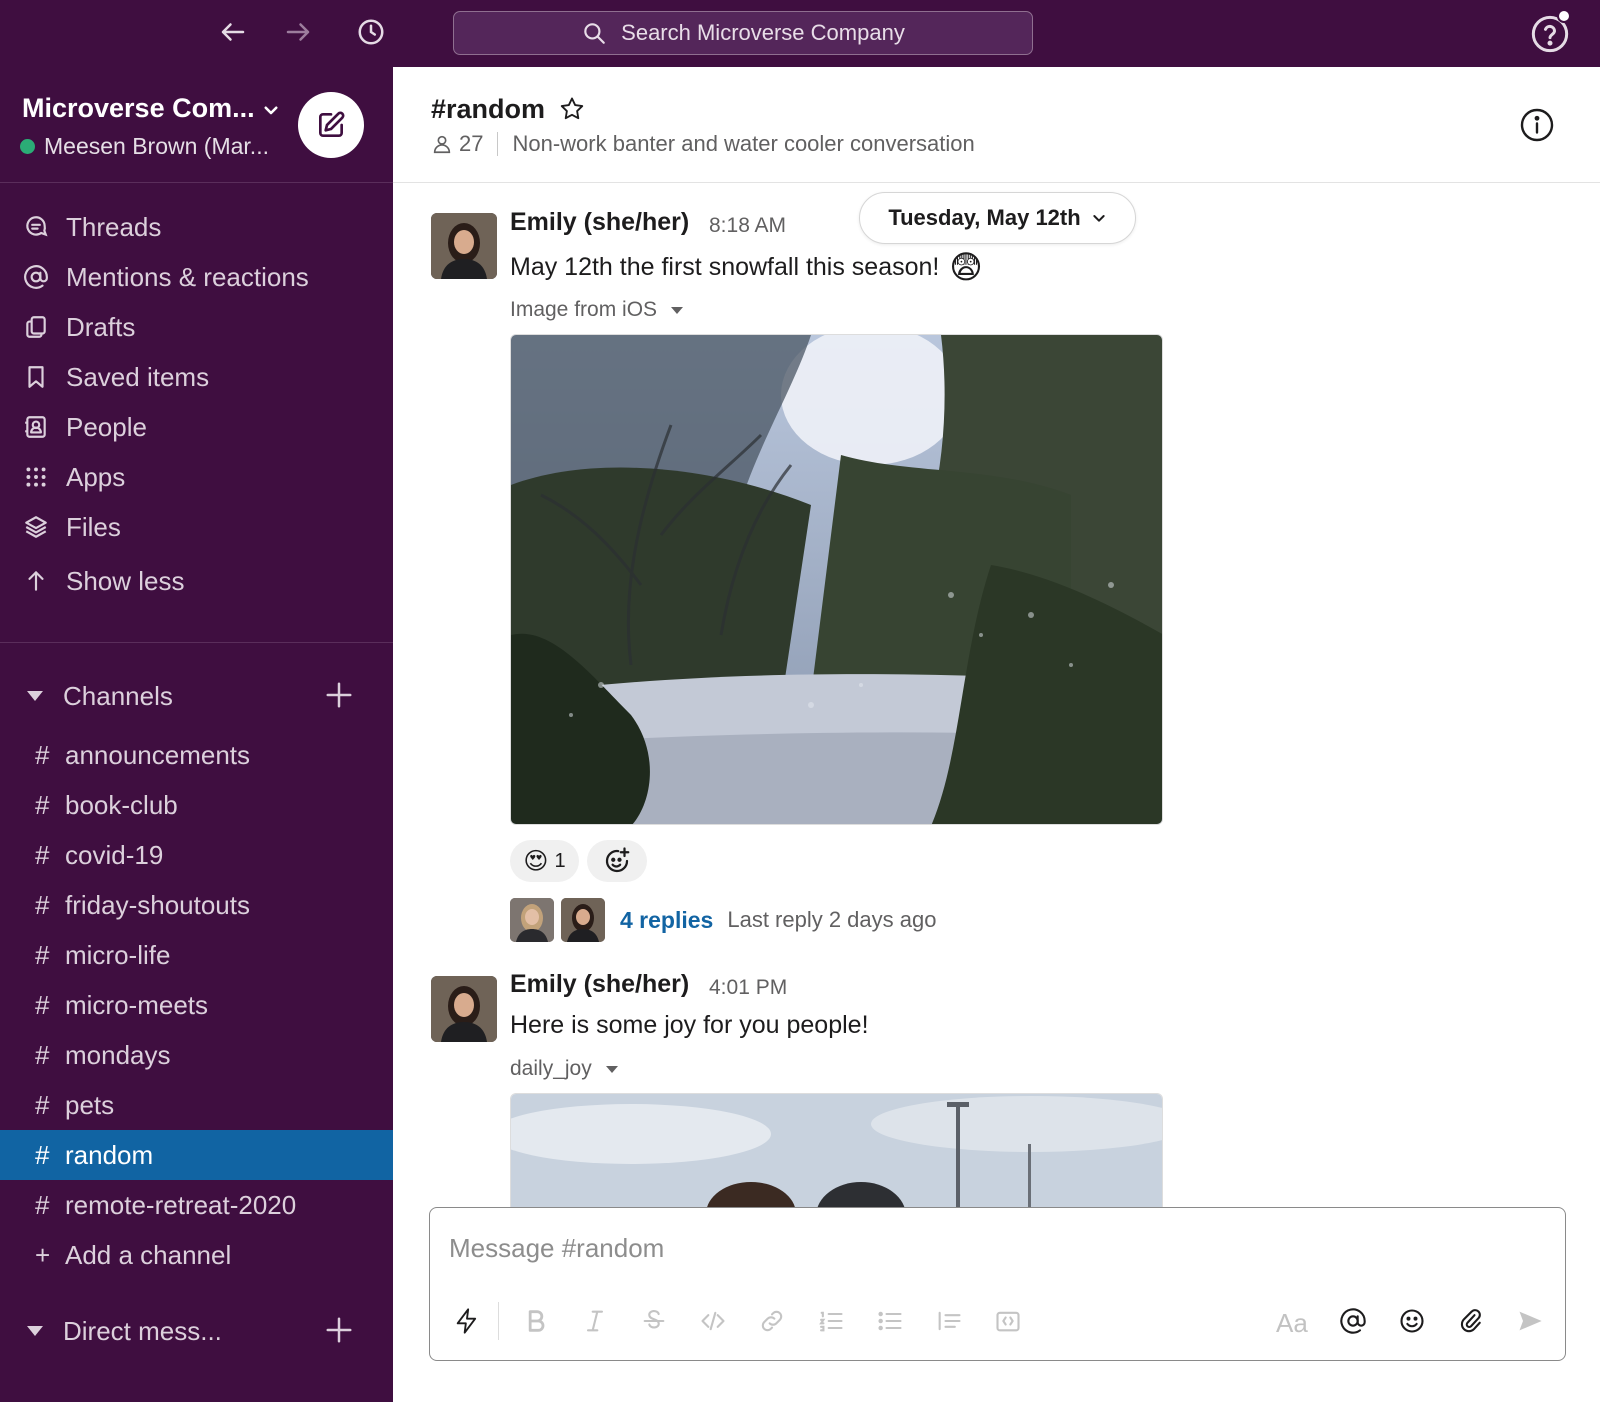 The width and height of the screenshot is (1600, 1402). Describe the element at coordinates (181, 1204) in the screenshot. I see `channel-name: remote-retreat-2020` at that location.